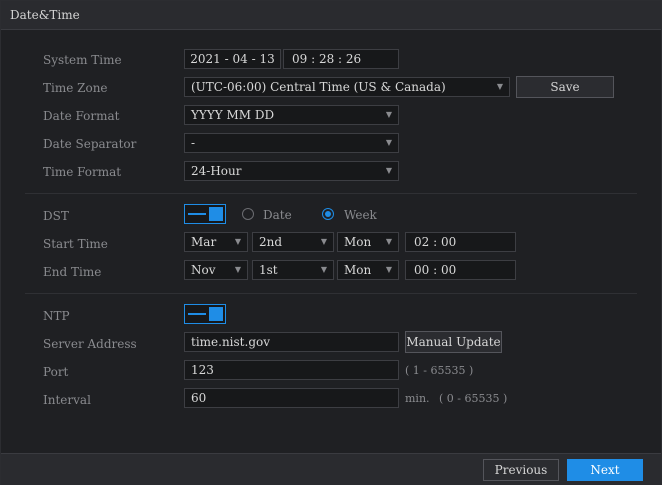 The image size is (662, 485). I want to click on dst-toggle, so click(205, 214).